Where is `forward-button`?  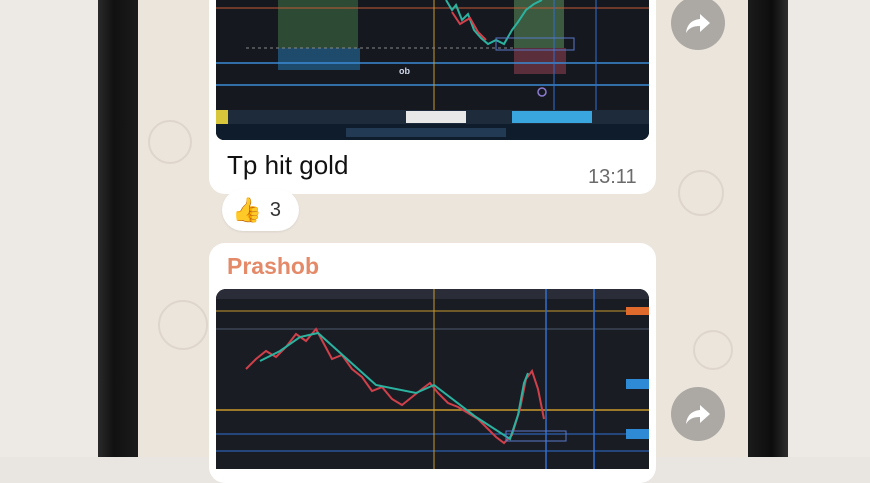
forward-button is located at coordinates (698, 414).